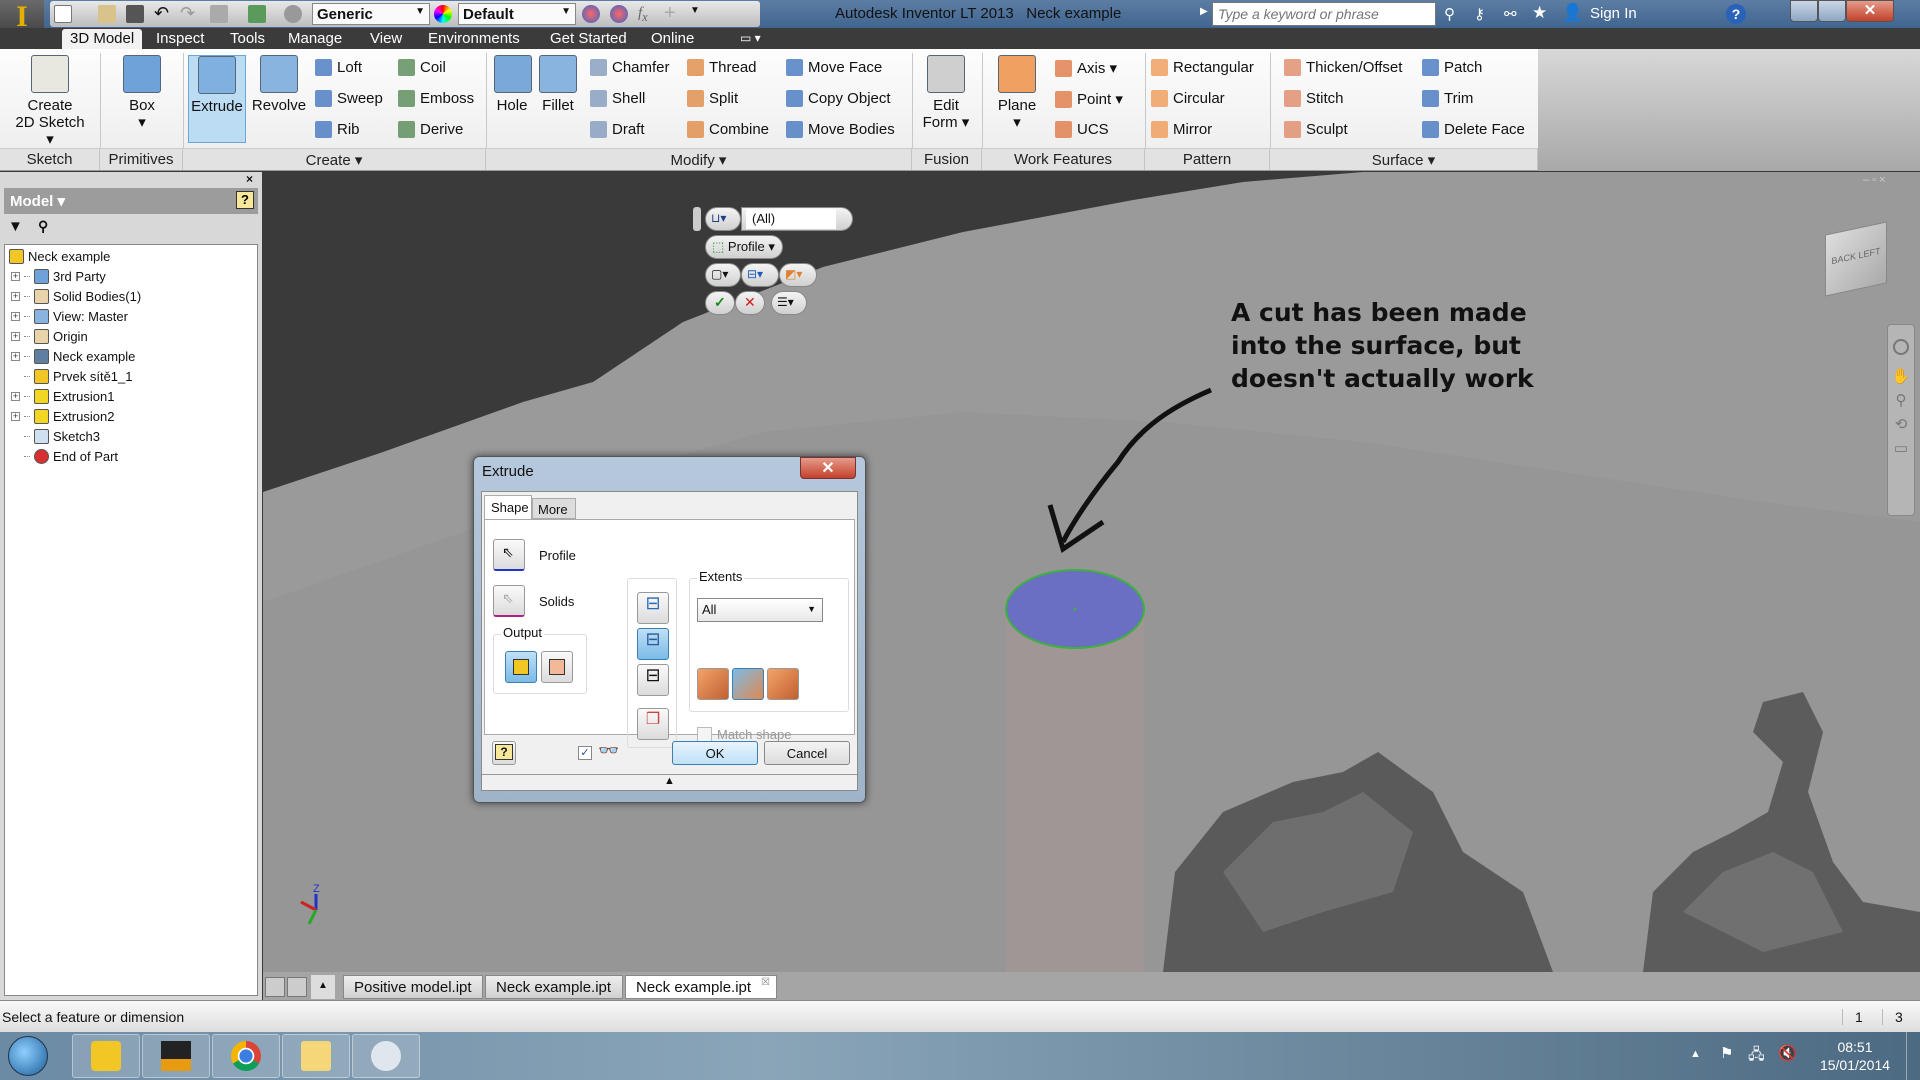 This screenshot has width=1920, height=1080. Describe the element at coordinates (672, 39) in the screenshot. I see `tab-online: Online` at that location.